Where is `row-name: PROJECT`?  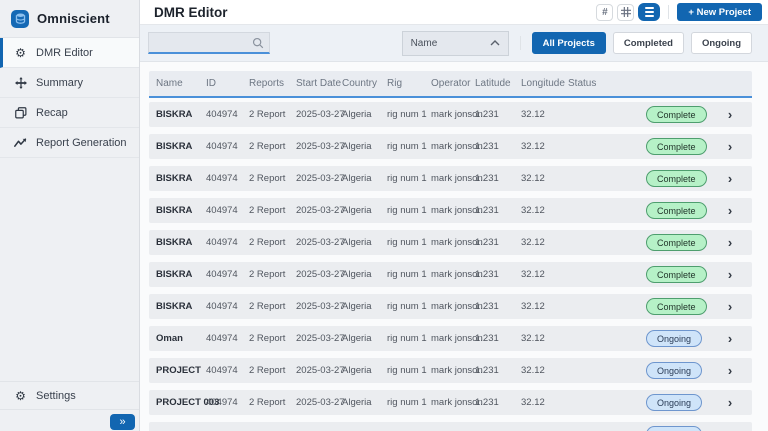
row-name: PROJECT is located at coordinates (178, 370).